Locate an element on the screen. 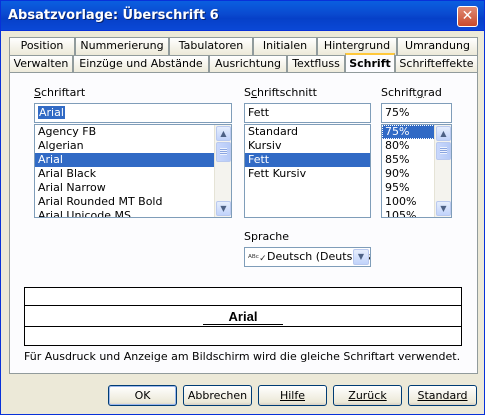  help-button: Hilfe is located at coordinates (292, 395).